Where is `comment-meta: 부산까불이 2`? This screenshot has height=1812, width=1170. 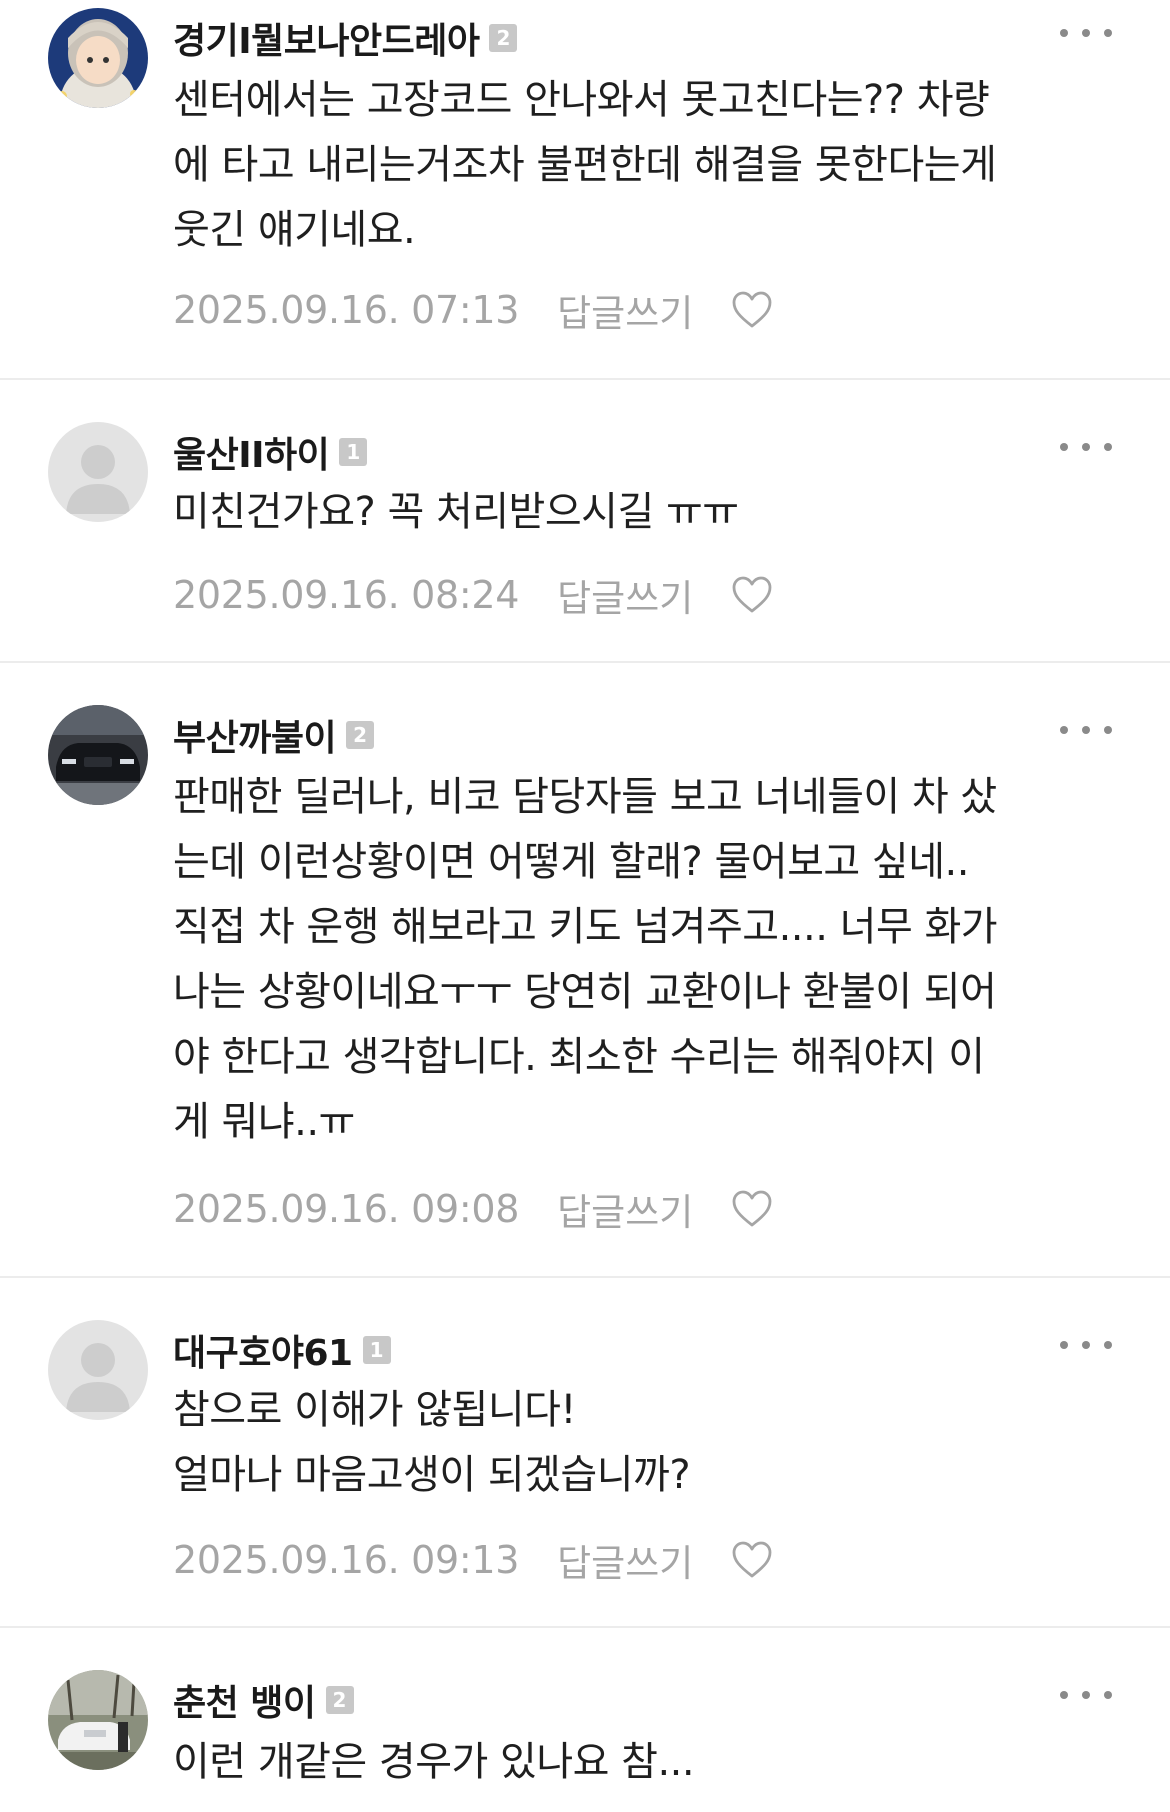 comment-meta: 부산까불이 2 is located at coordinates (274, 735).